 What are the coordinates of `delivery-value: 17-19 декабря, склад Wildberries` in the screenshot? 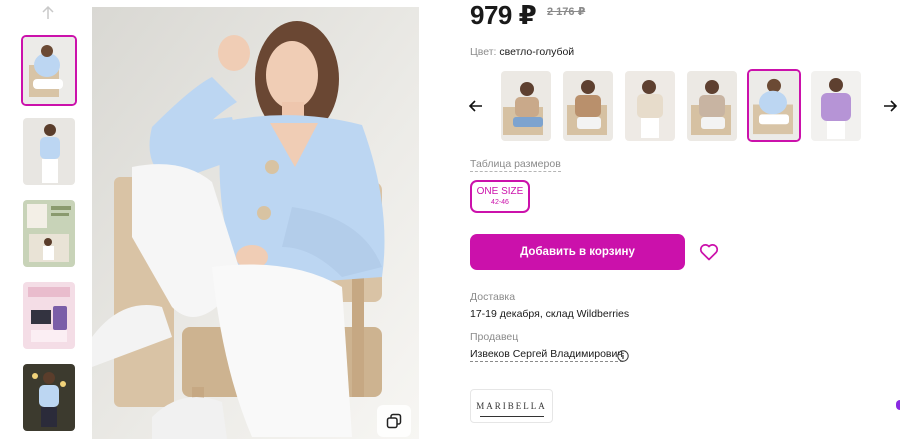 It's located at (550, 314).